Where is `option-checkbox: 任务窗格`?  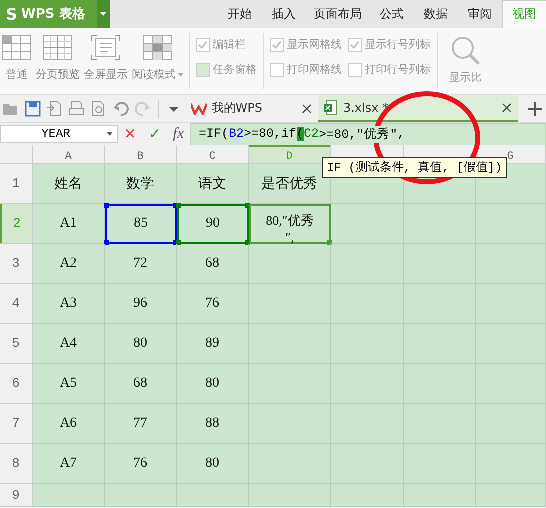 option-checkbox: 任务窗格 is located at coordinates (226, 69).